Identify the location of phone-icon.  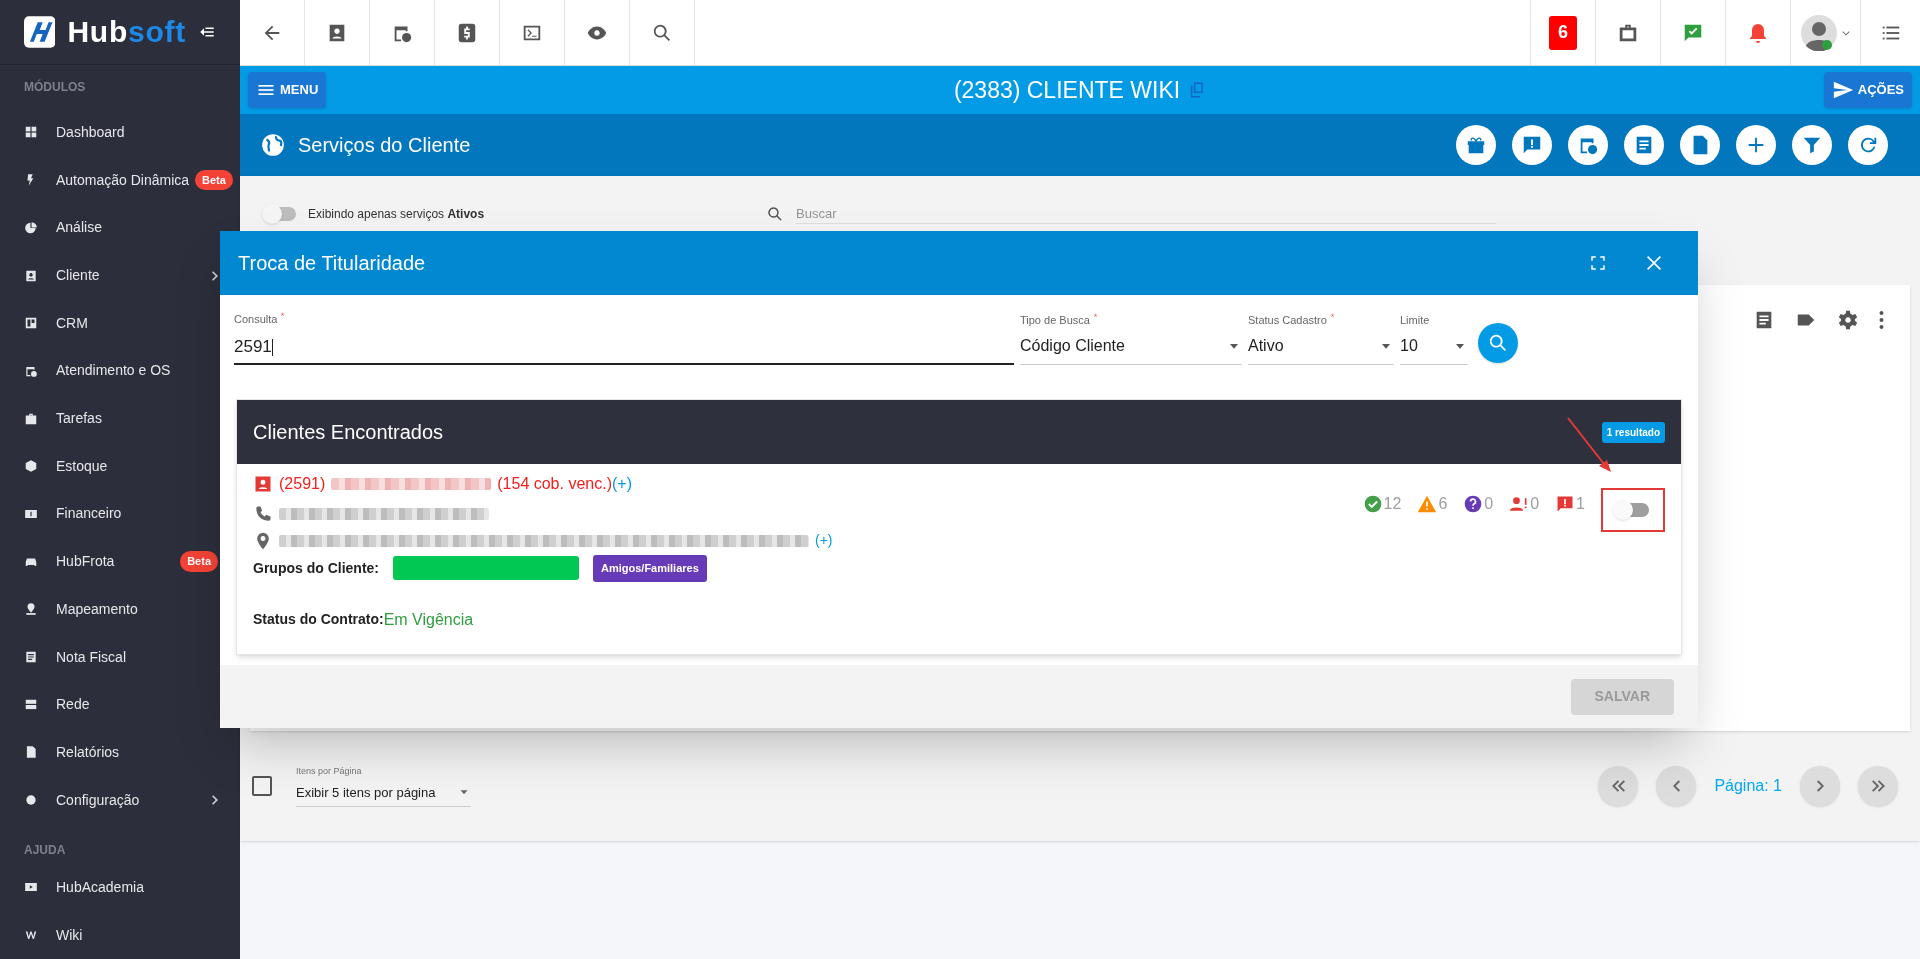
(263, 514).